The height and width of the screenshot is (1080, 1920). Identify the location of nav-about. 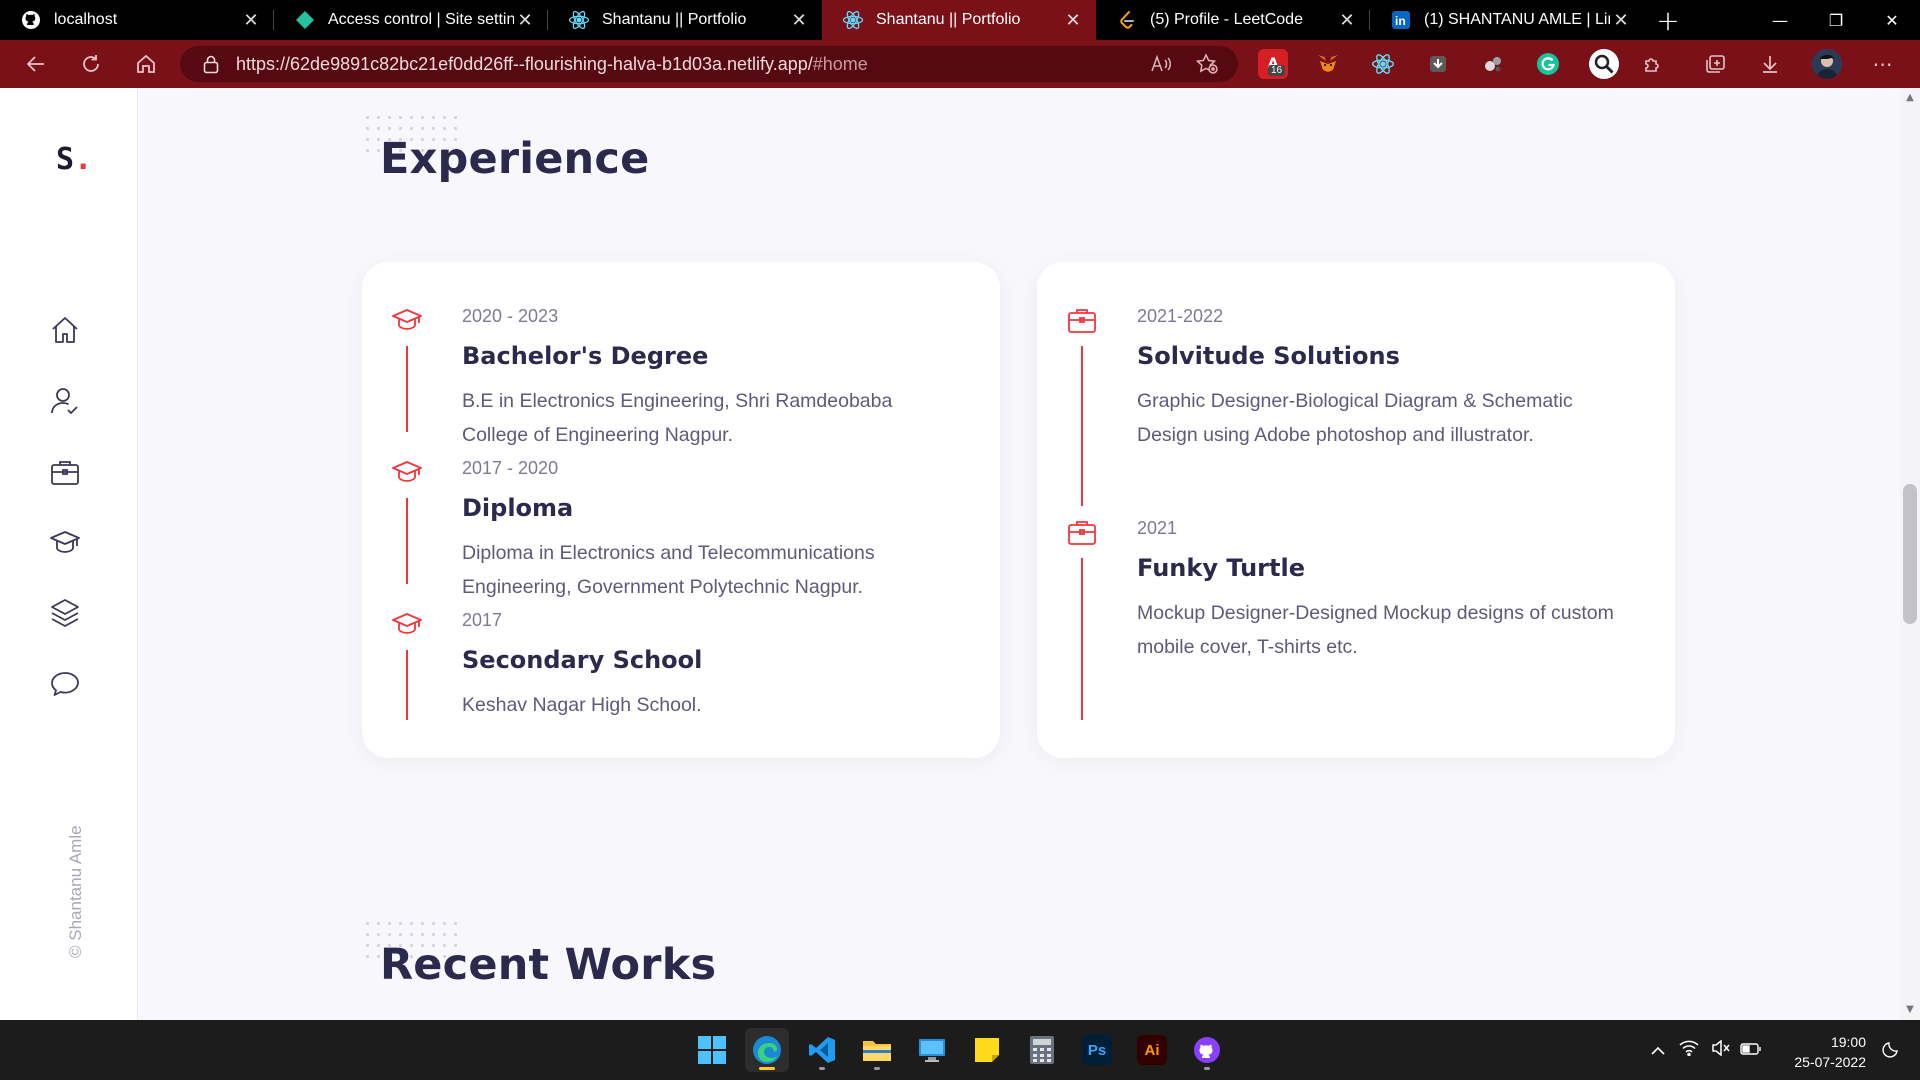
(65, 401).